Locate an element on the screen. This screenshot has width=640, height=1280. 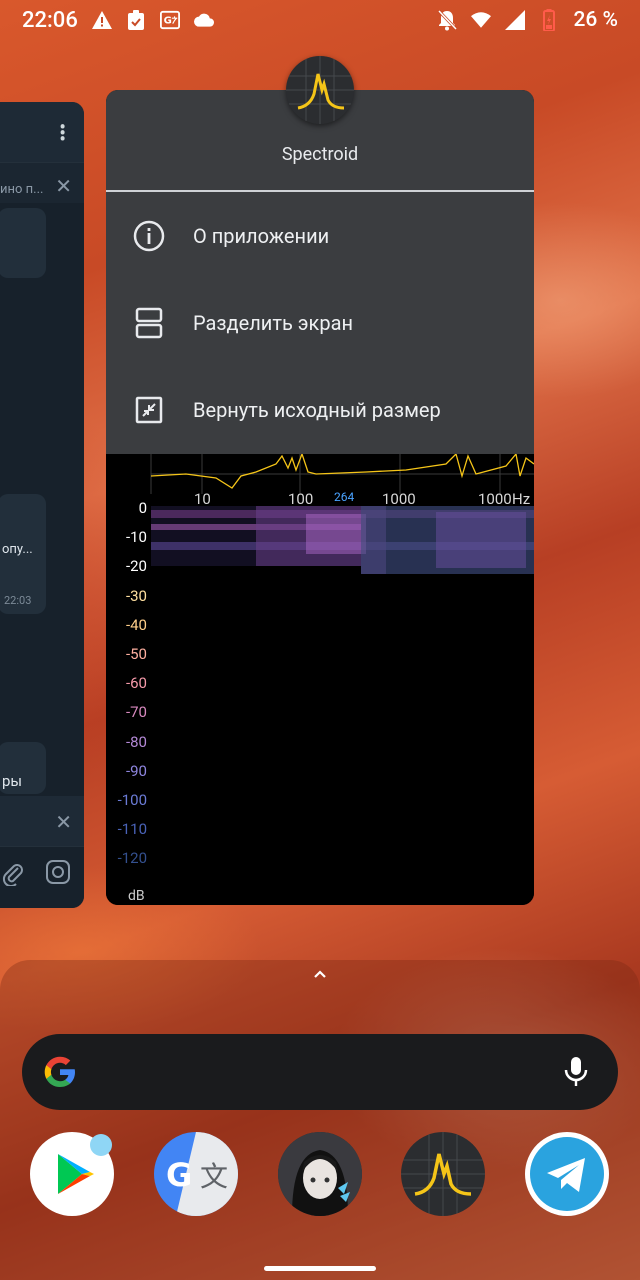
menu-item-app-info: О приложении is located at coordinates (320, 235).